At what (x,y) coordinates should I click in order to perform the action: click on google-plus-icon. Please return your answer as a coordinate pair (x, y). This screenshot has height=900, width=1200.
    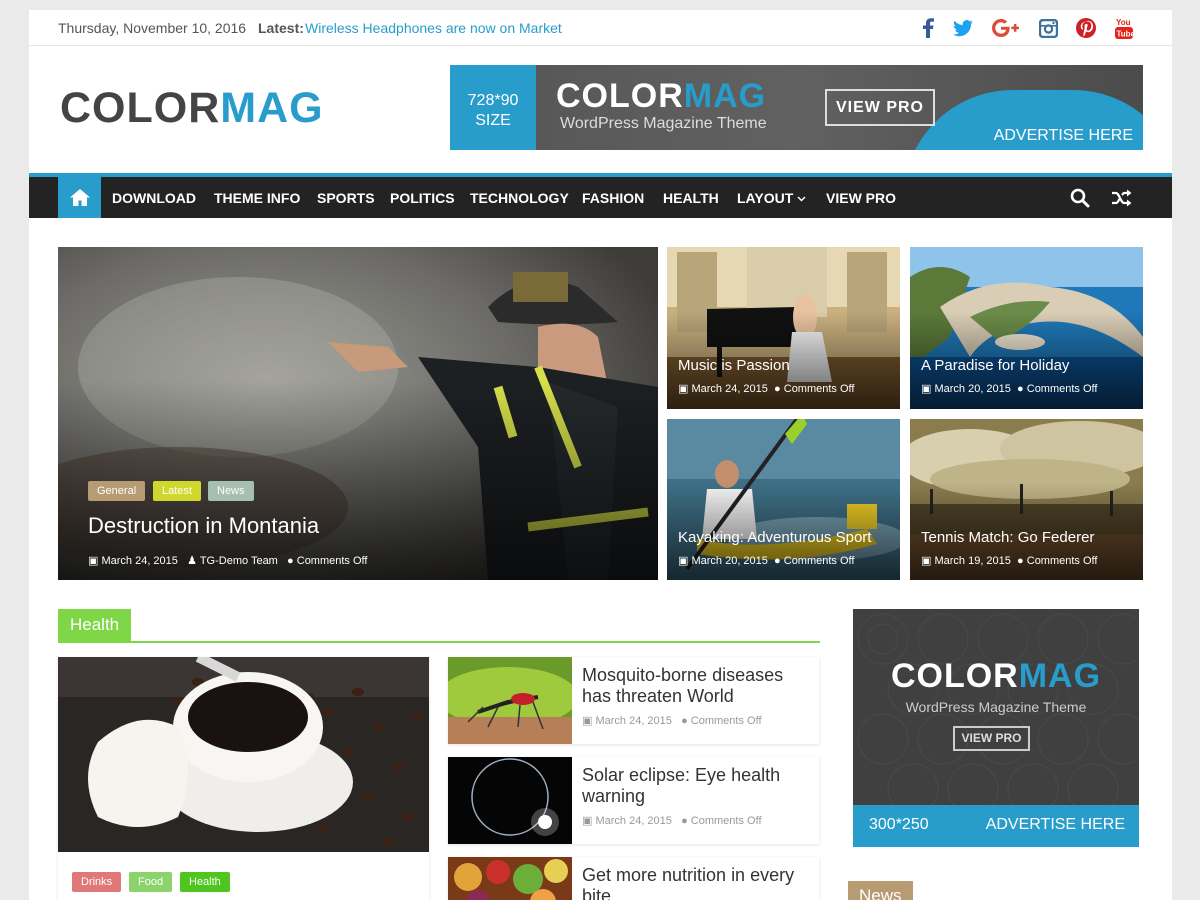
    Looking at the image, I should click on (1006, 28).